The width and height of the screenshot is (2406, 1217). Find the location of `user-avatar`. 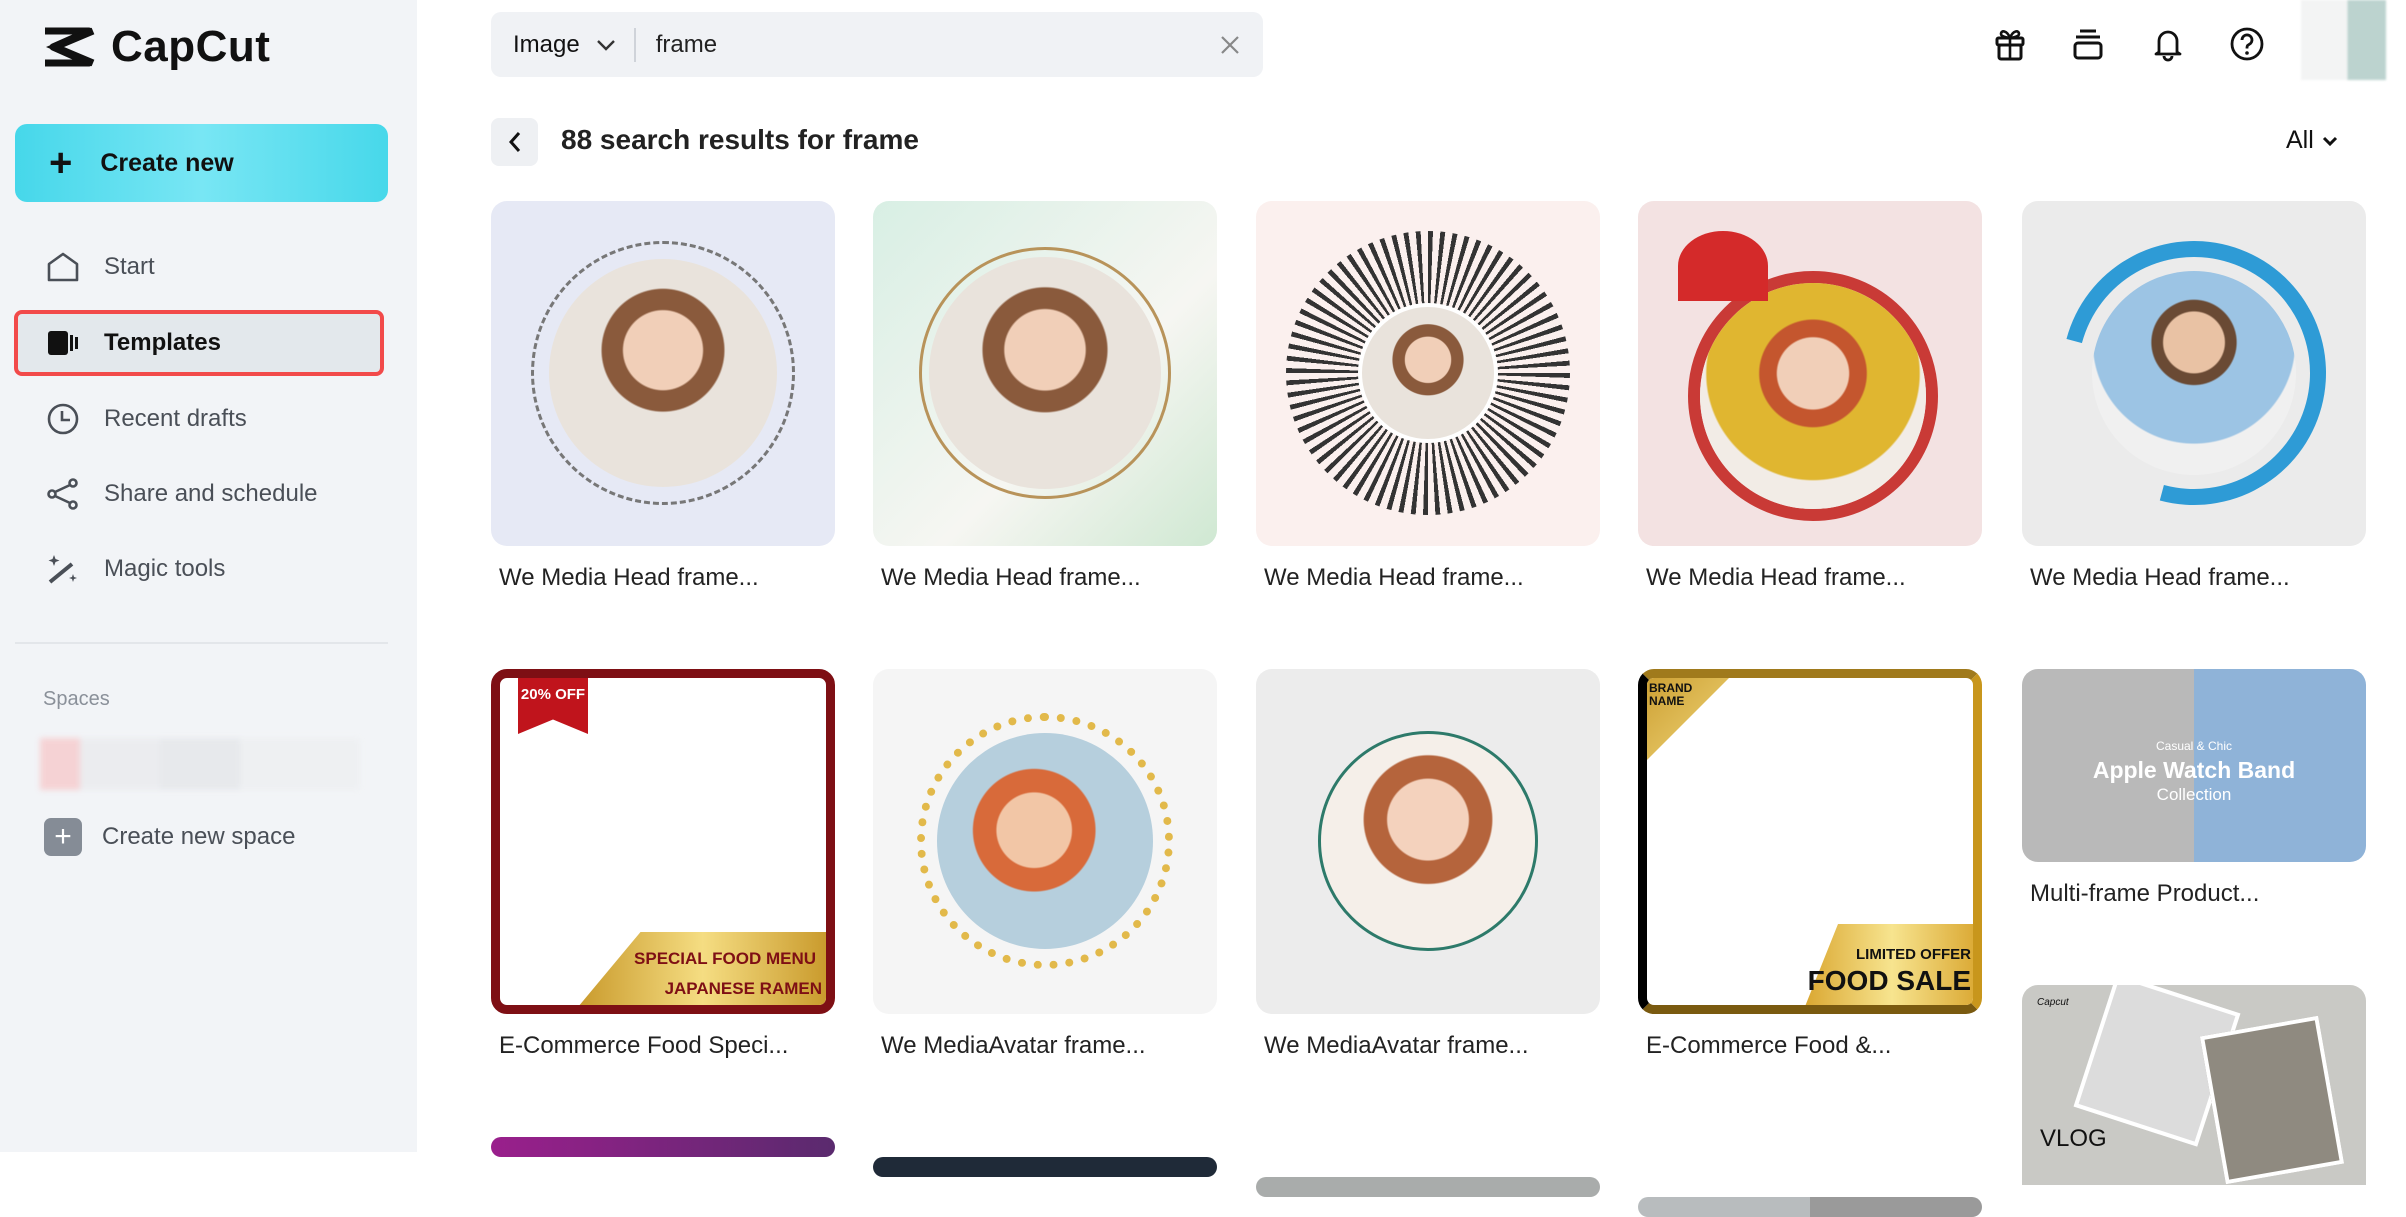

user-avatar is located at coordinates (2343, 40).